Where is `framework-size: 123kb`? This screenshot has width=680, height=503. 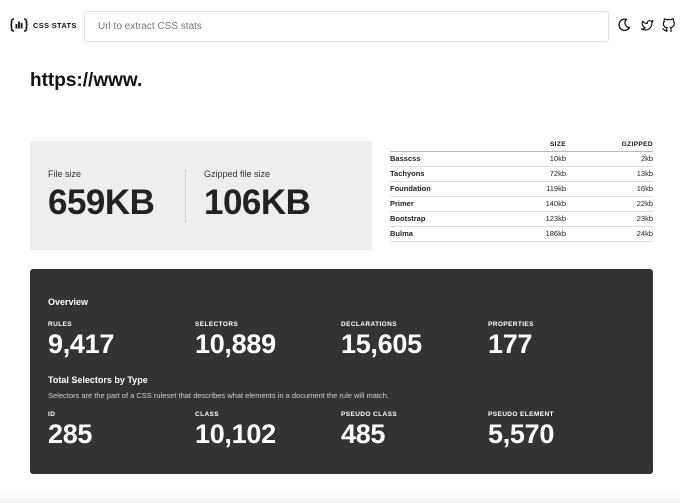
framework-size: 123kb is located at coordinates (528, 219).